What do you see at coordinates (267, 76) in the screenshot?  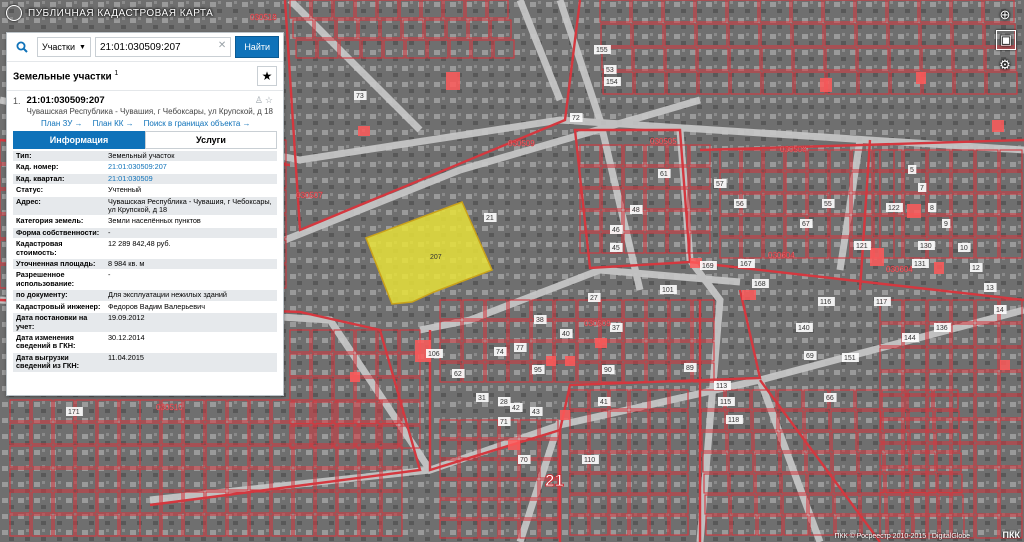 I see `star-icon: ★` at bounding box center [267, 76].